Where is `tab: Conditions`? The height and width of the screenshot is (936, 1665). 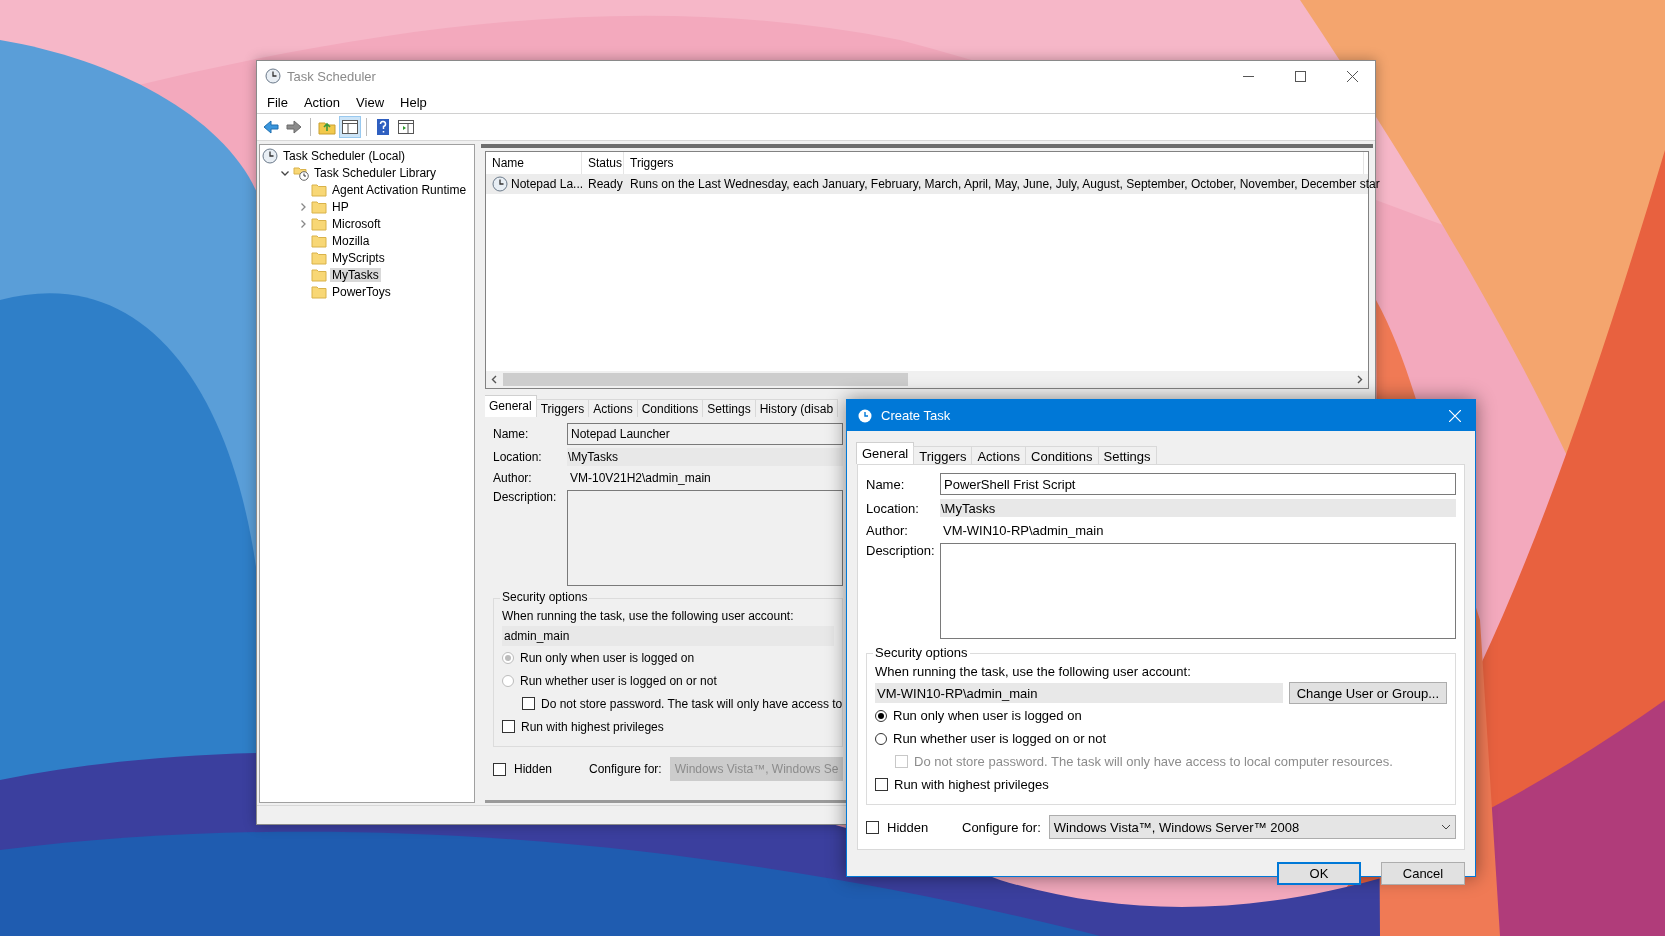 tab: Conditions is located at coordinates (1062, 455).